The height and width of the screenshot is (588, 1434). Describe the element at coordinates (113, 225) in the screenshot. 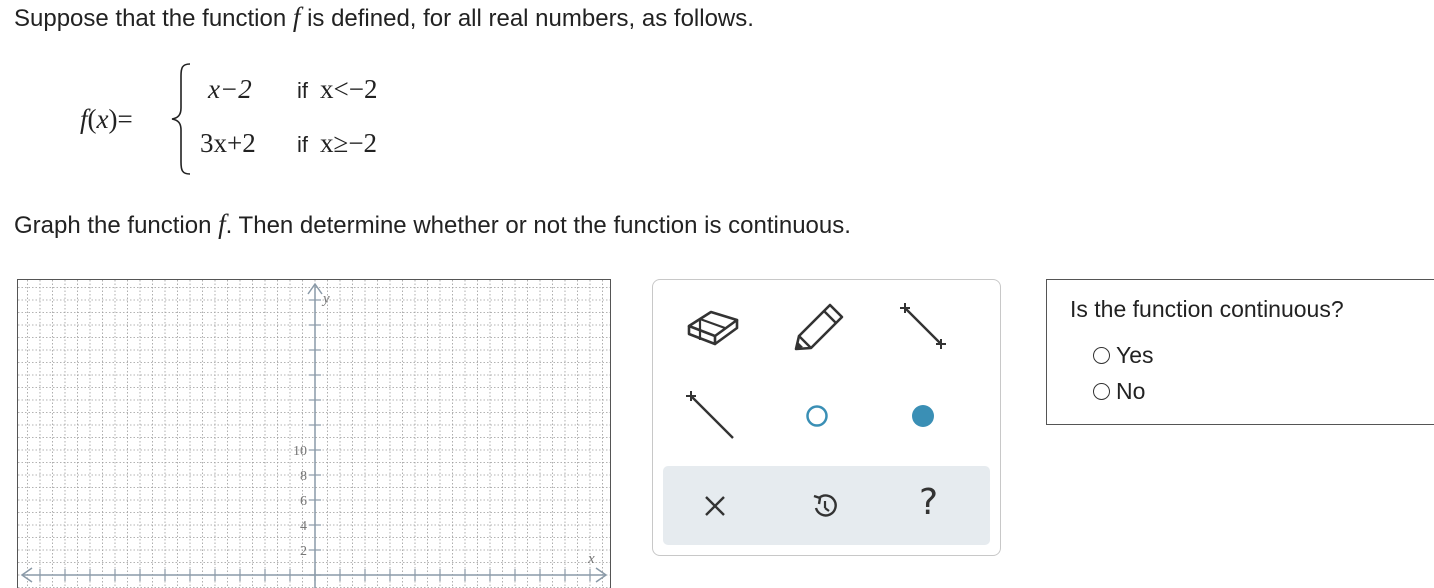

I see `instruction-before: Graph the function` at that location.